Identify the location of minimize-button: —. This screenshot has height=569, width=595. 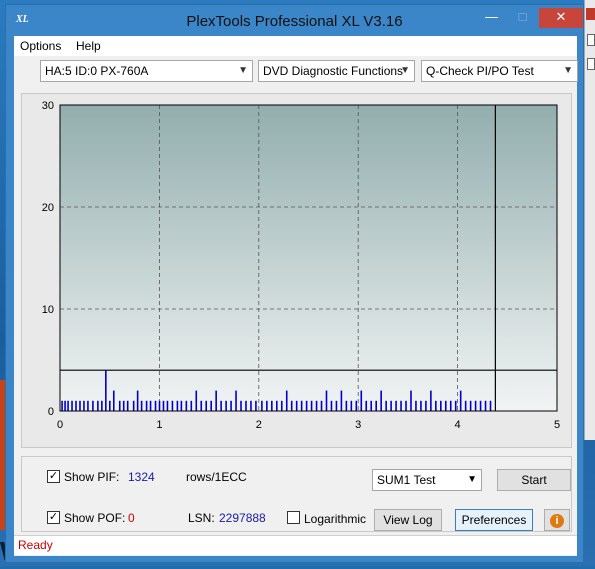
(491, 18).